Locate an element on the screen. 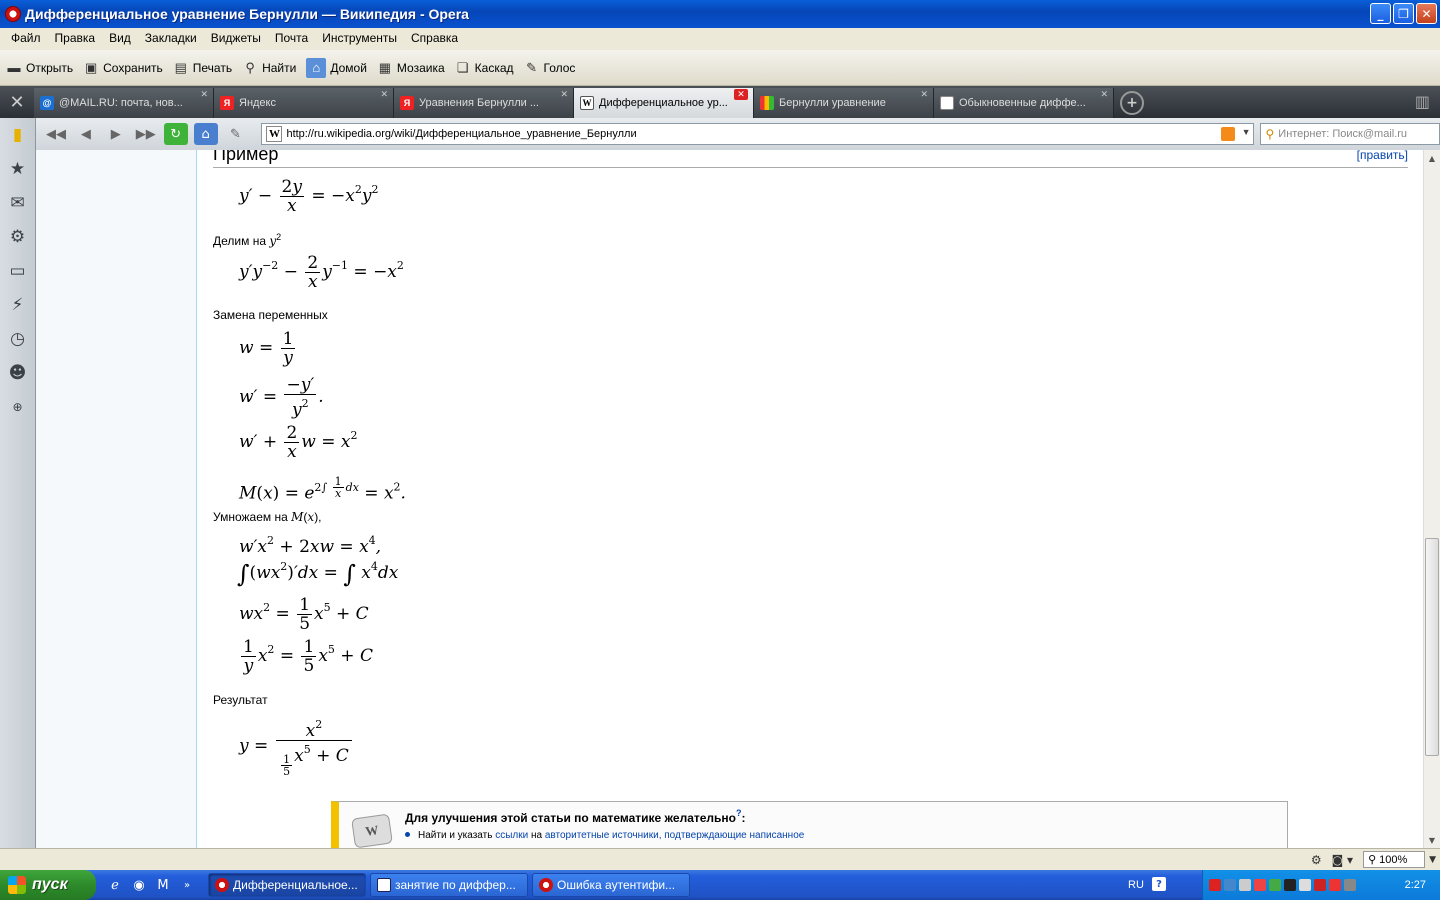 The image size is (1440, 900). search-input: ⚲ Интернет: Поиск@mail.ru is located at coordinates (1350, 134).